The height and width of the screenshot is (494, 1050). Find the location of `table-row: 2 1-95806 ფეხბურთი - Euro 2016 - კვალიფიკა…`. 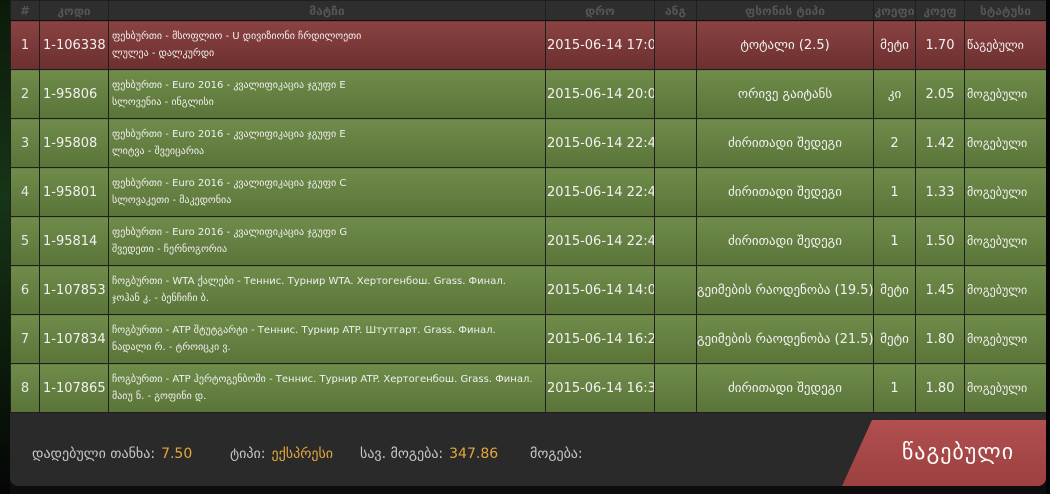

table-row: 2 1-95806 ფეხბურთი - Euro 2016 - კვალიფიკა… is located at coordinates (528, 94).